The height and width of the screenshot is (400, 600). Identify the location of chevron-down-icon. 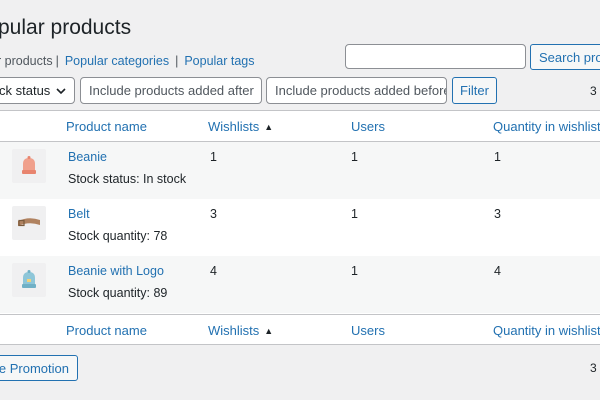
(61, 91).